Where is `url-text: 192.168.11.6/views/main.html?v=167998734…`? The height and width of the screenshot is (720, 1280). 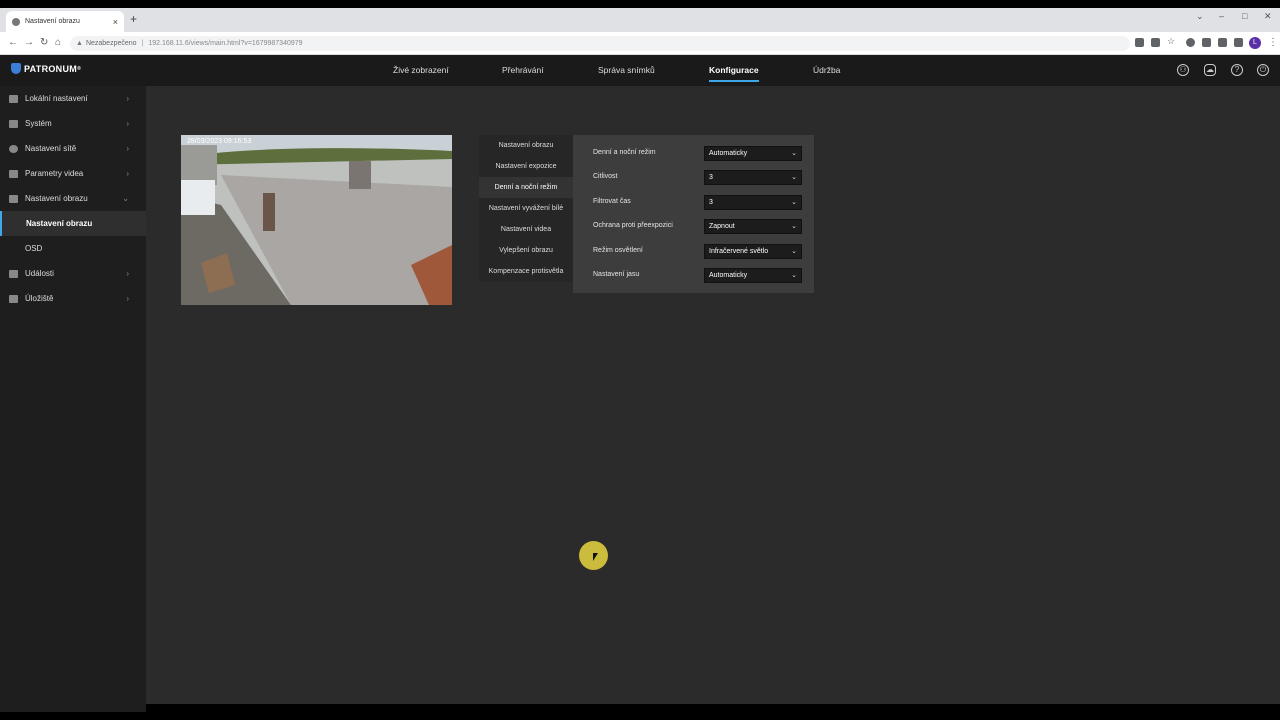 url-text: 192.168.11.6/views/main.html?v=167998734… is located at coordinates (225, 43).